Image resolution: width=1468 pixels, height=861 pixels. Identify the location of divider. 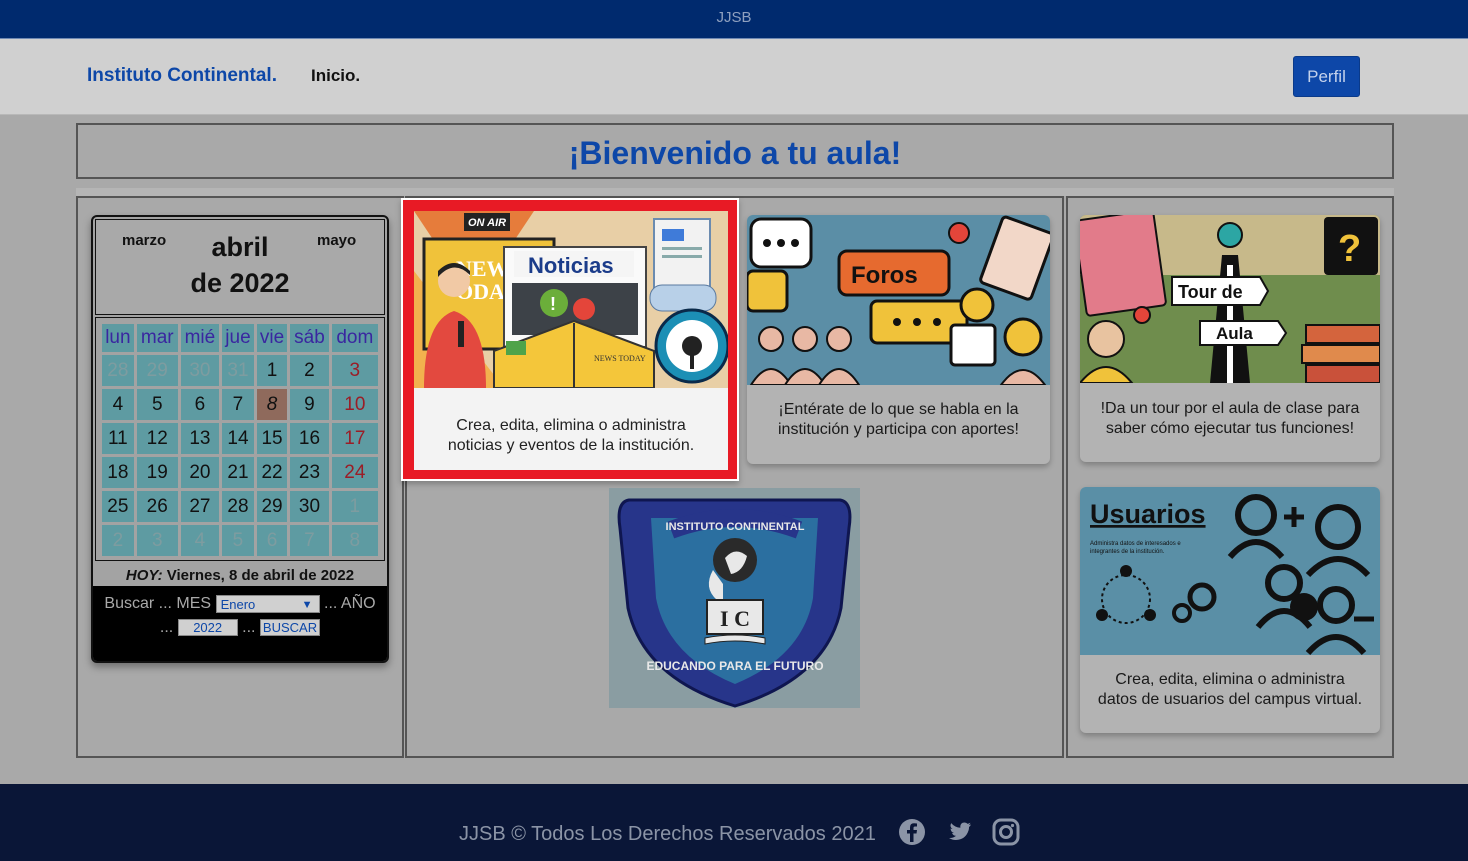
(735, 192).